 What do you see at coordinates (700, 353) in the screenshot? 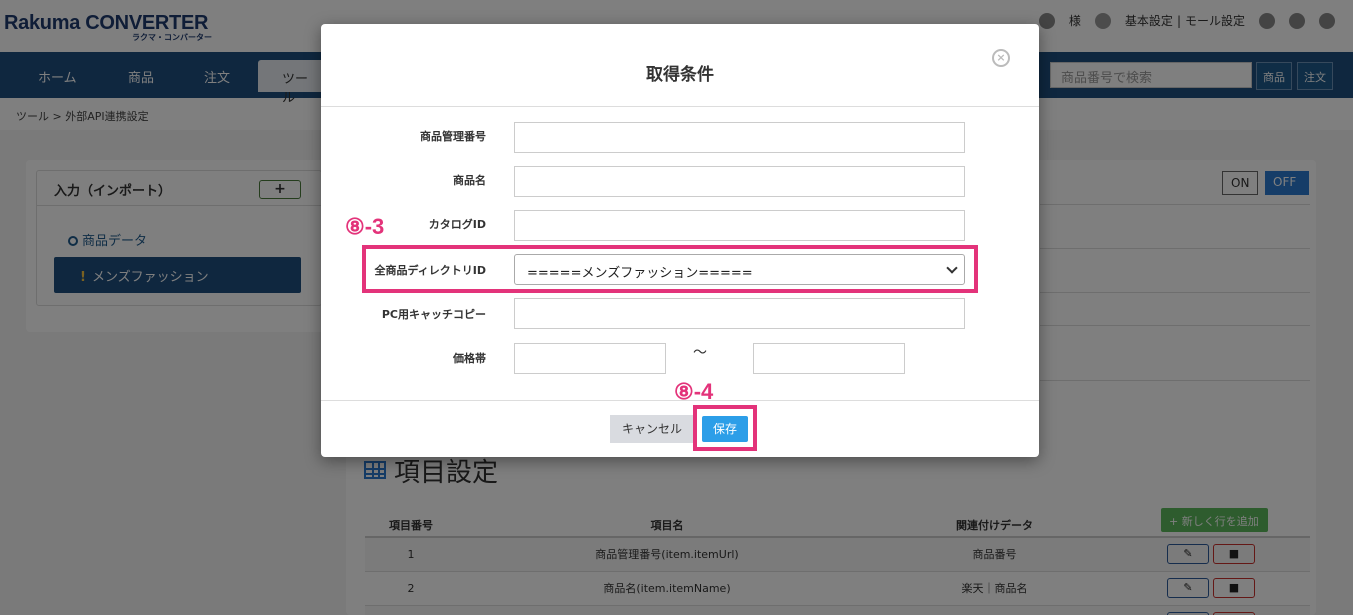
I see `range-tilde: 〜` at bounding box center [700, 353].